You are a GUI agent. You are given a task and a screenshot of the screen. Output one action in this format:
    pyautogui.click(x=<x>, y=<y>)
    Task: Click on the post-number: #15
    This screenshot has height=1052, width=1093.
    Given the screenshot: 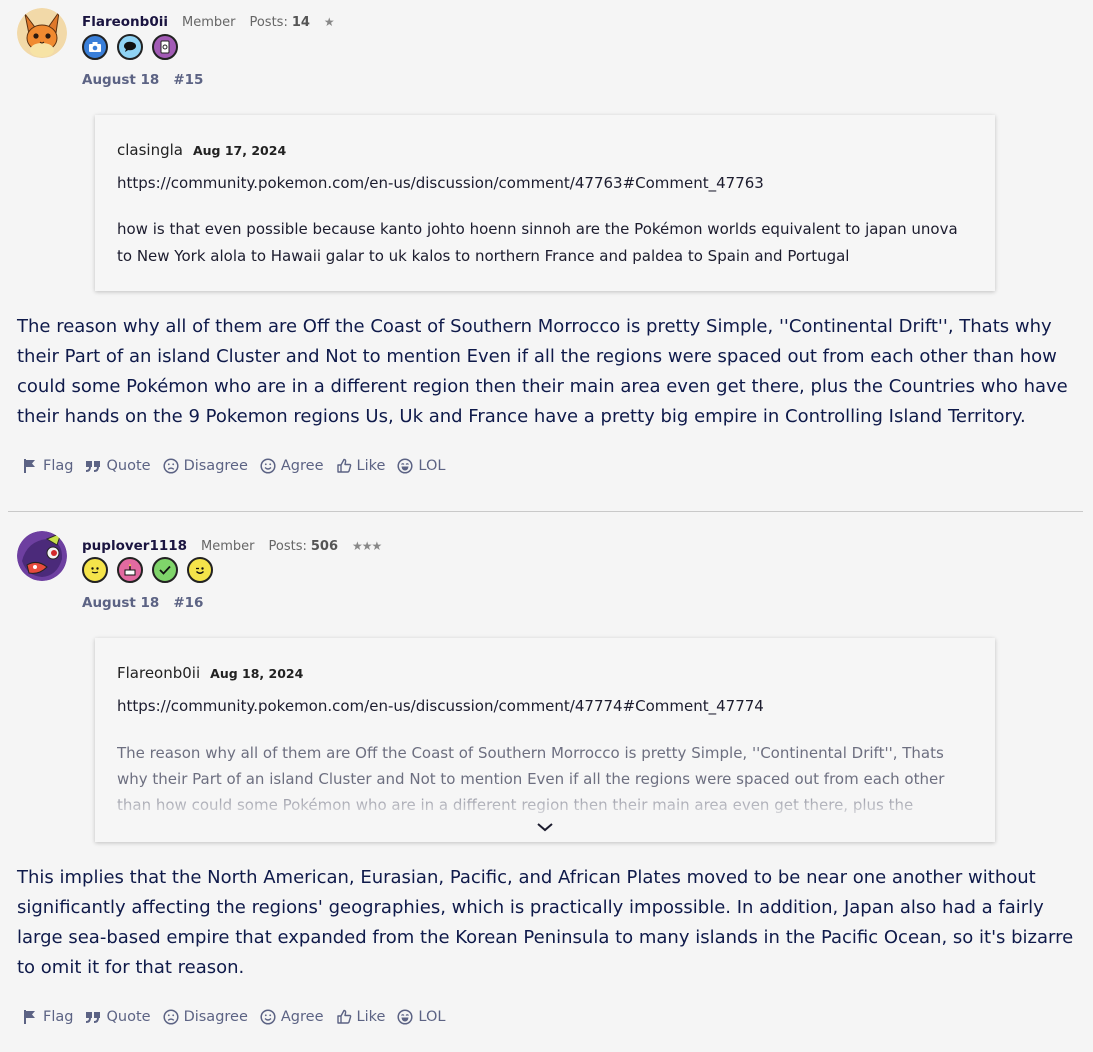 What is the action you would take?
    pyautogui.click(x=188, y=80)
    